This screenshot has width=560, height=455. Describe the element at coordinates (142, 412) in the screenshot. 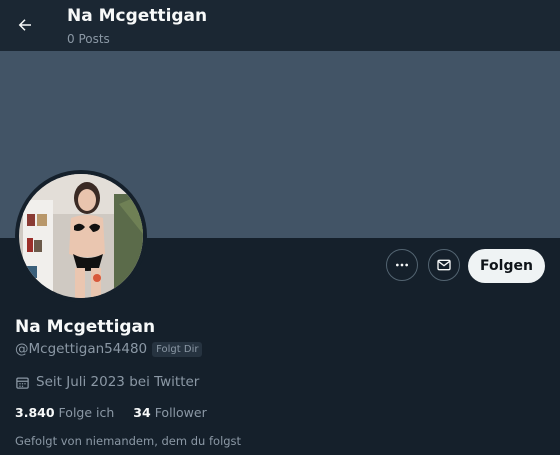

I see `followers-count: 34` at that location.